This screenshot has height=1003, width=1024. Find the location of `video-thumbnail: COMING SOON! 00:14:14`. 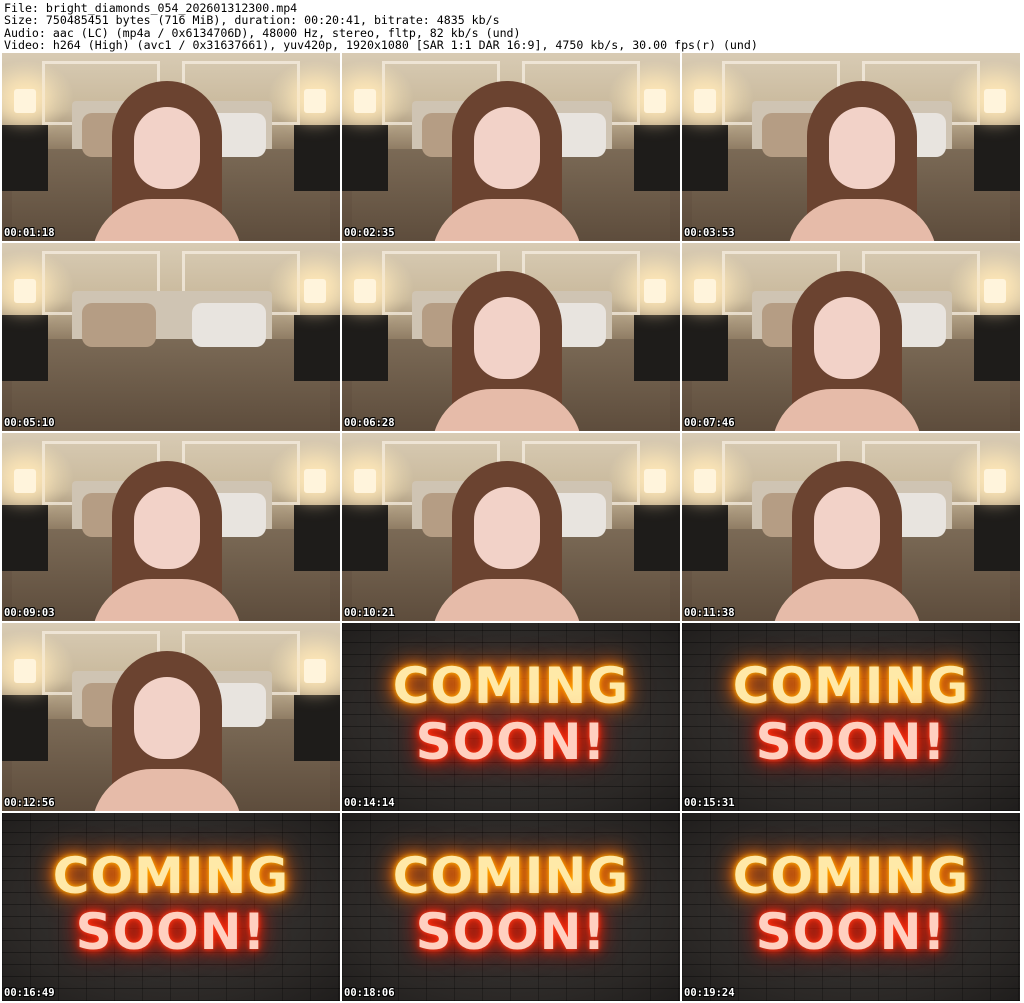

video-thumbnail: COMING SOON! 00:14:14 is located at coordinates (511, 717).